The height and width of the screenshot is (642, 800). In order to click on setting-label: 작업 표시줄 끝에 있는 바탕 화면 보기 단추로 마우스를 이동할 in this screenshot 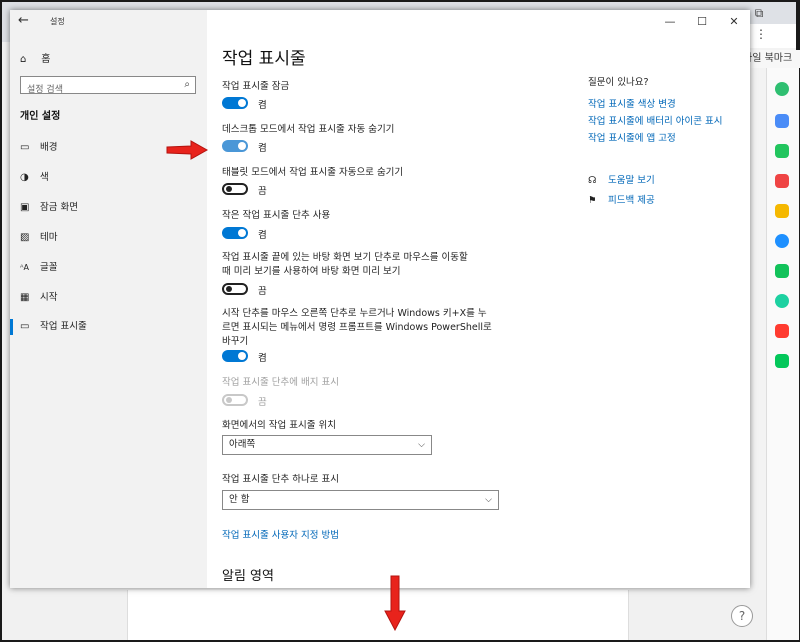, I will do `click(345, 257)`.